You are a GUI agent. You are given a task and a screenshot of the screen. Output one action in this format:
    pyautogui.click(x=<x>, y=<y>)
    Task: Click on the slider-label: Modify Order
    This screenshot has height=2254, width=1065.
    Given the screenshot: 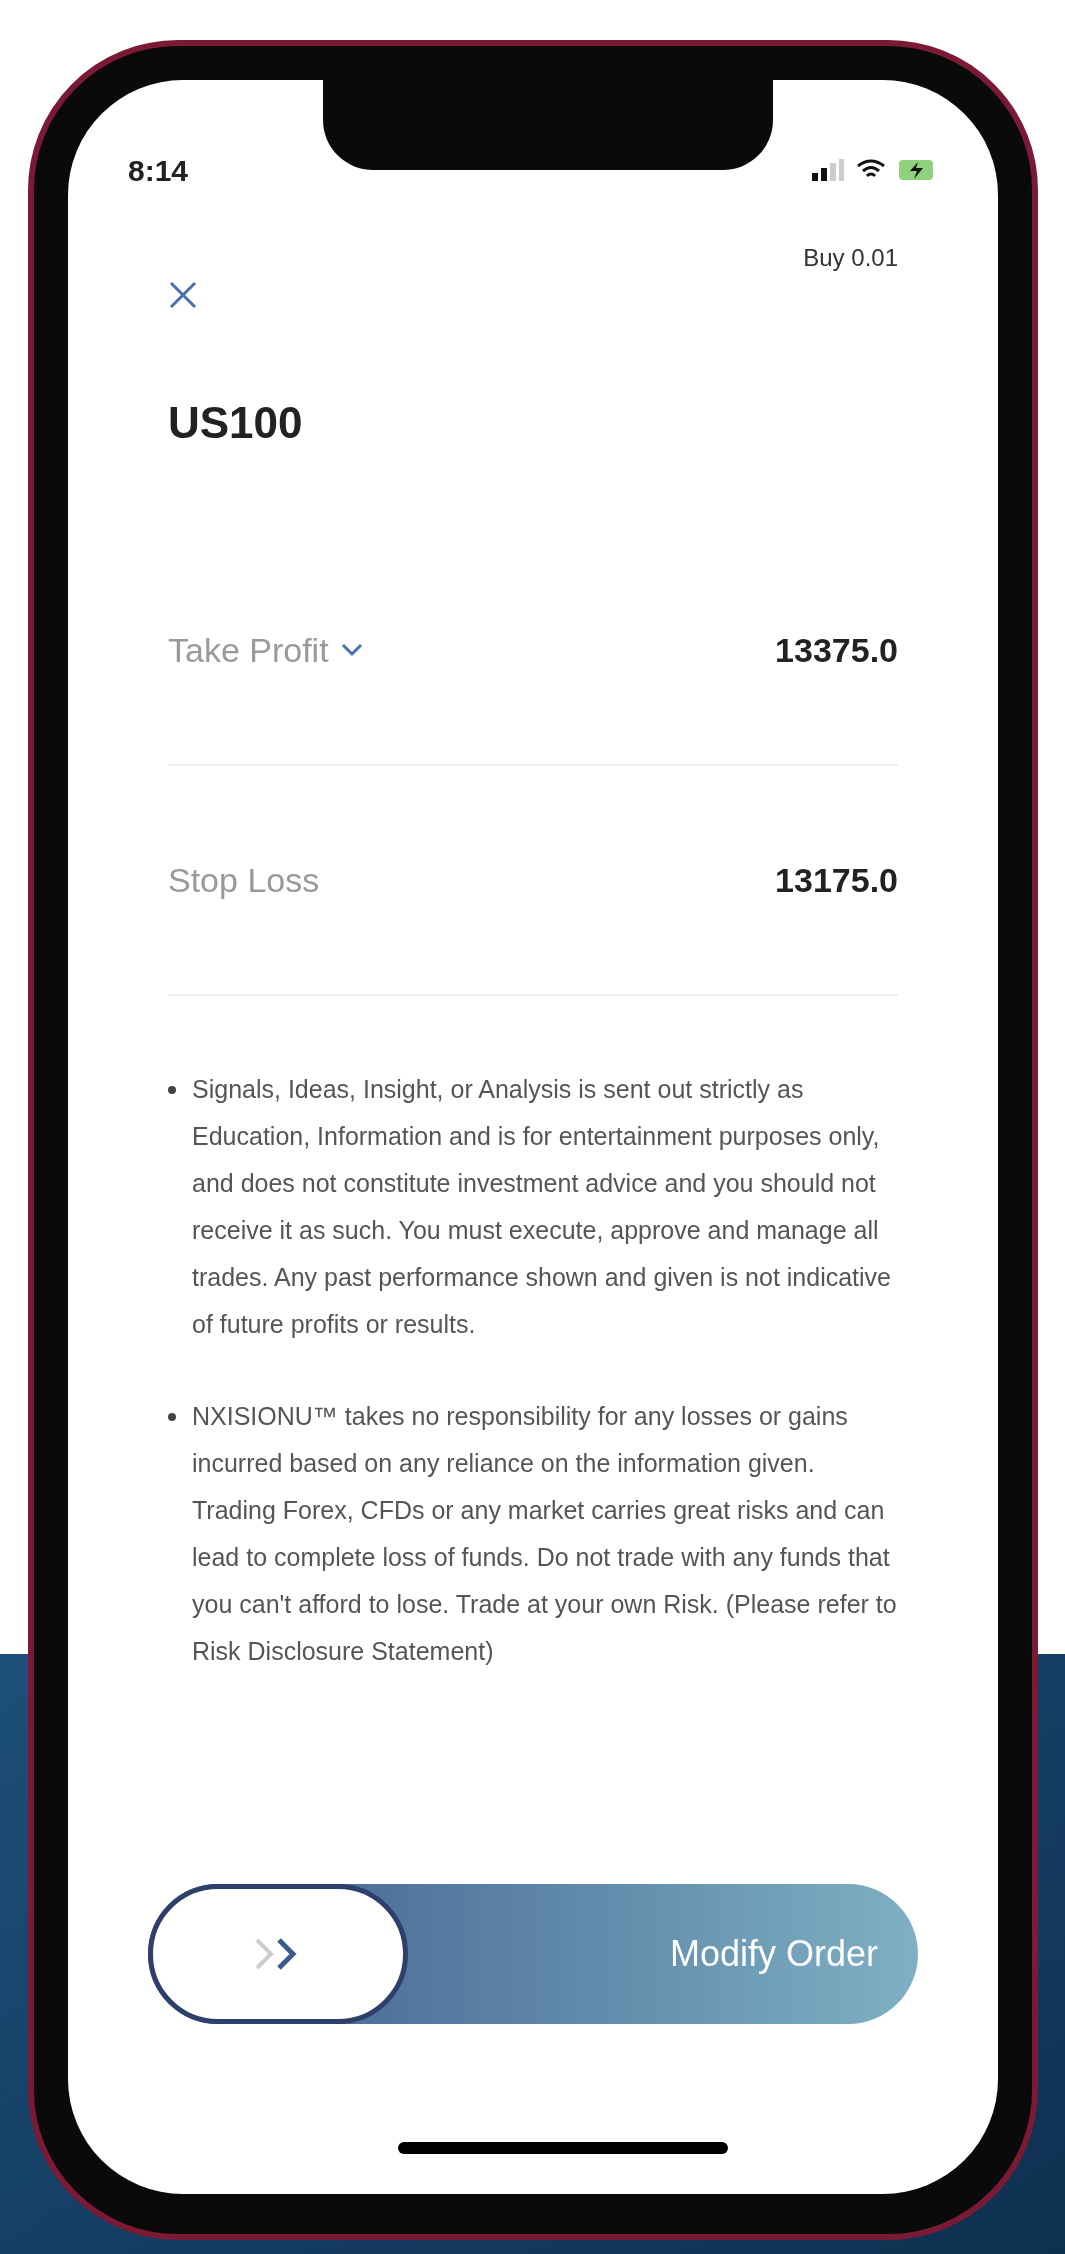 What is the action you would take?
    pyautogui.click(x=773, y=1954)
    